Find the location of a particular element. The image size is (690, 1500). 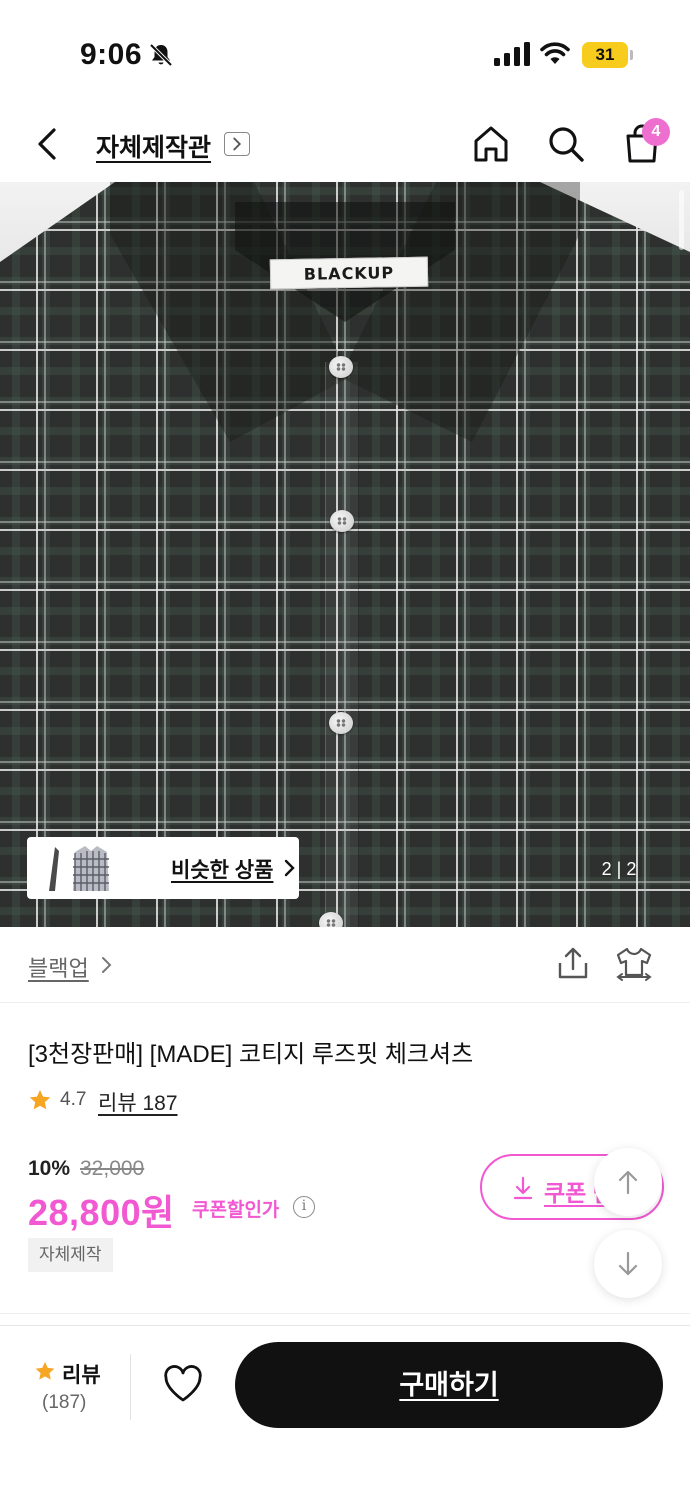

bell-slash-icon is located at coordinates (161, 55).